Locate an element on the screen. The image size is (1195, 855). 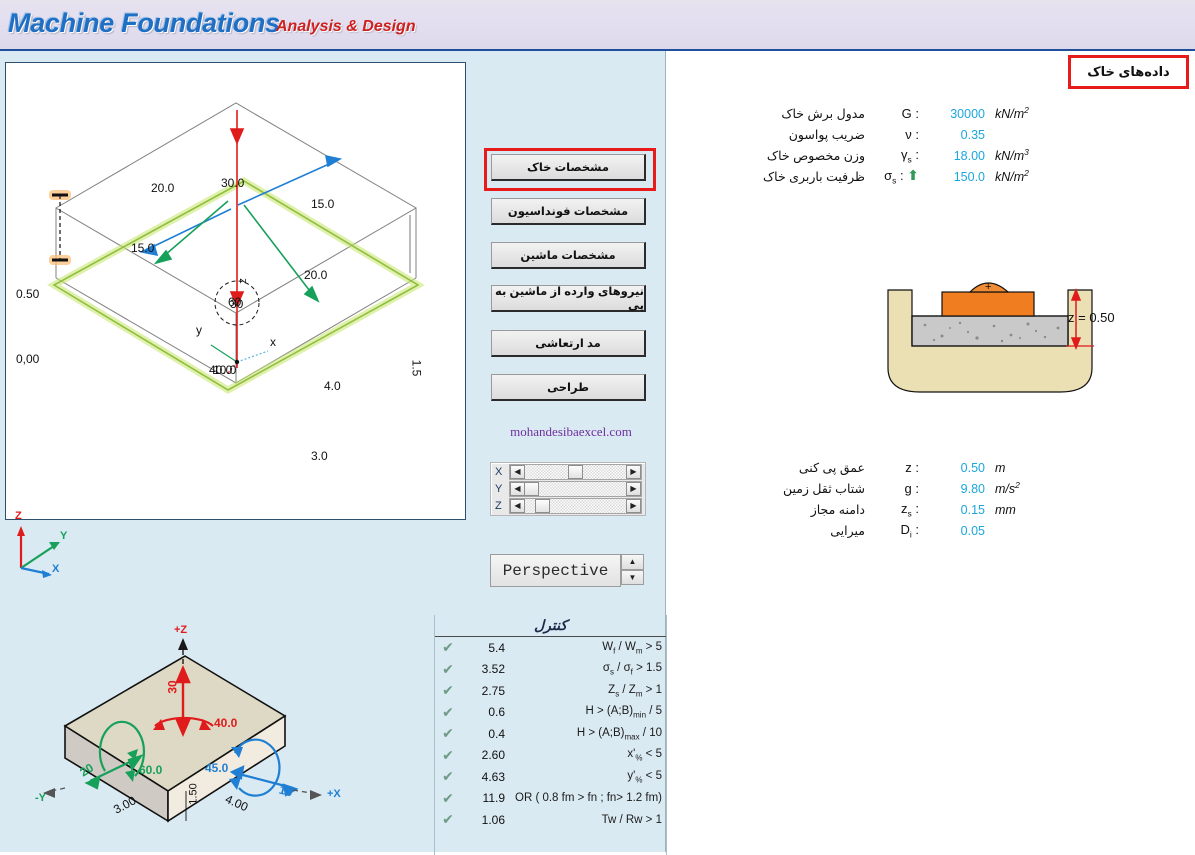
control-criterion: Wf / Wm > 5 is located at coordinates (632, 647).